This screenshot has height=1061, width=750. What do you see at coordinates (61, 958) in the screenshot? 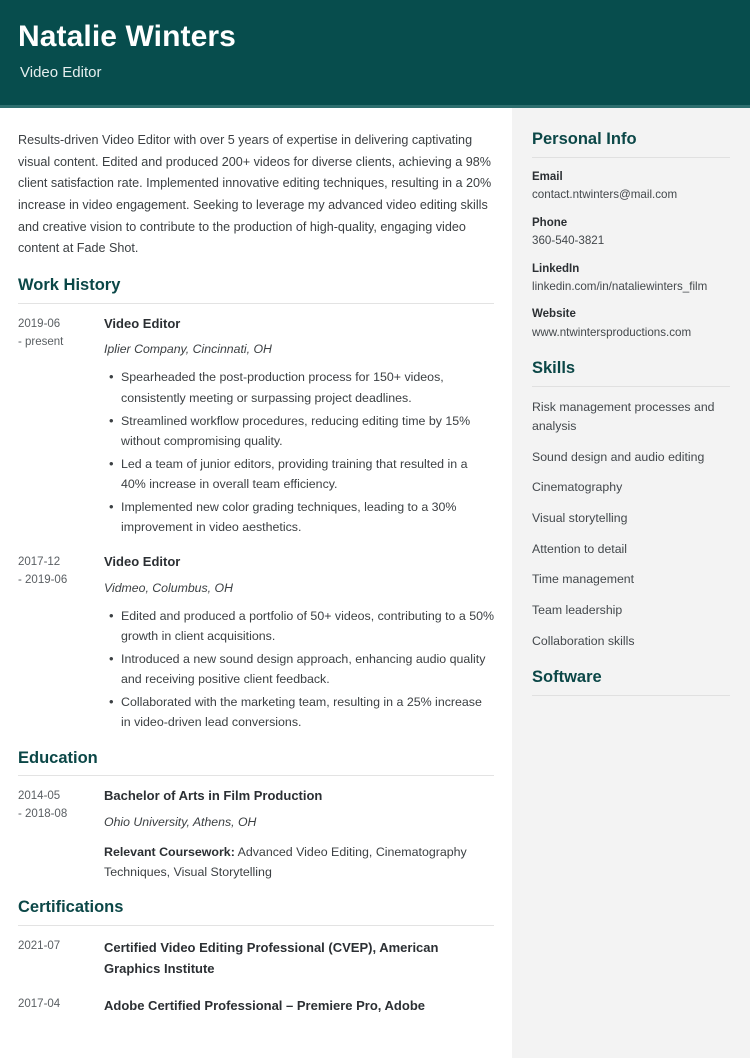
I see `certification-date: 2021-07` at bounding box center [61, 958].